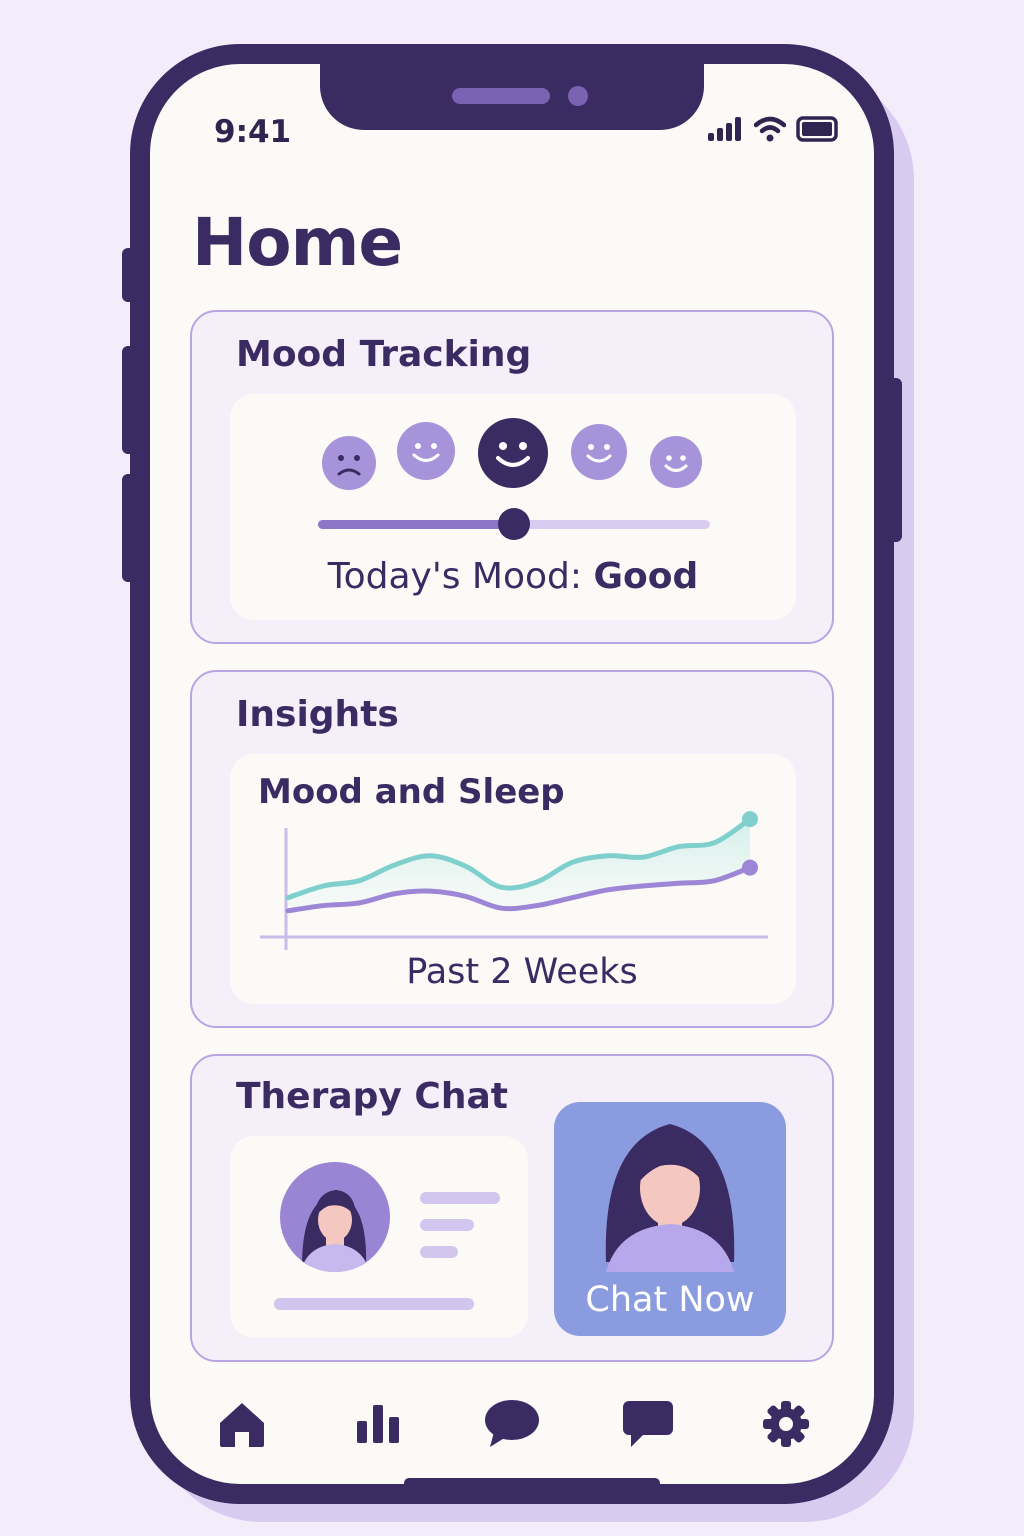 The height and width of the screenshot is (1536, 1024). What do you see at coordinates (349, 463) in the screenshot?
I see `sad-face-icon` at bounding box center [349, 463].